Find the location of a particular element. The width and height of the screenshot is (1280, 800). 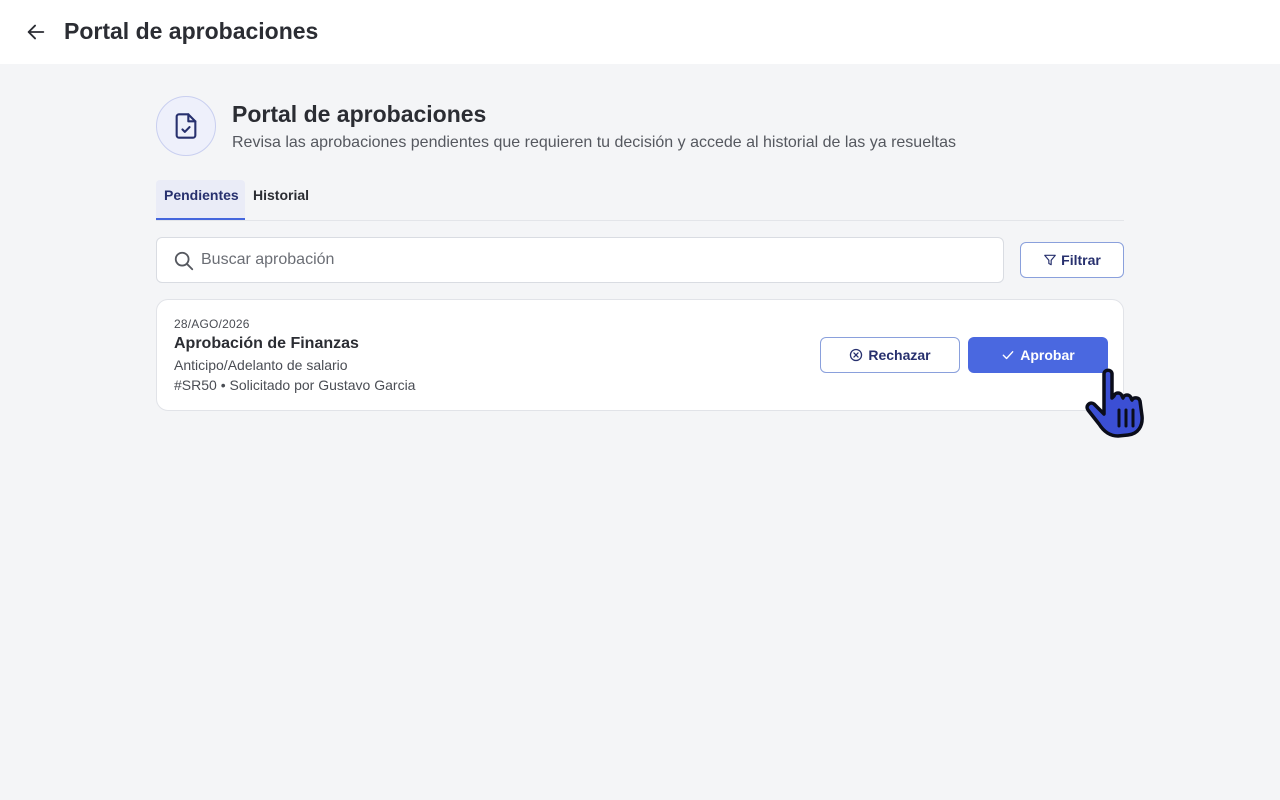

tab-historial: Historial is located at coordinates (281, 200).